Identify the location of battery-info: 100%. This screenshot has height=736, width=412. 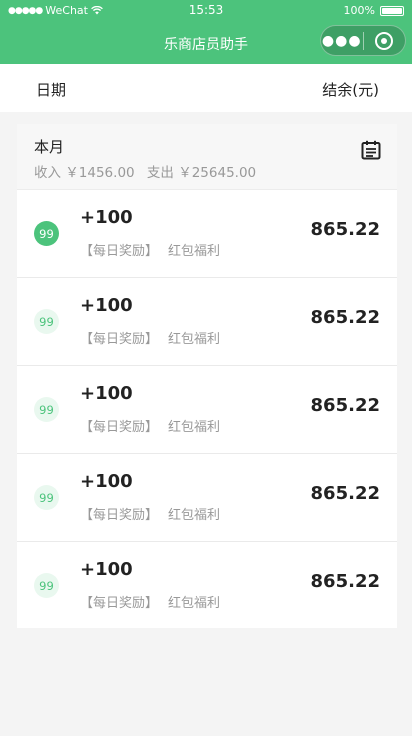
(374, 10).